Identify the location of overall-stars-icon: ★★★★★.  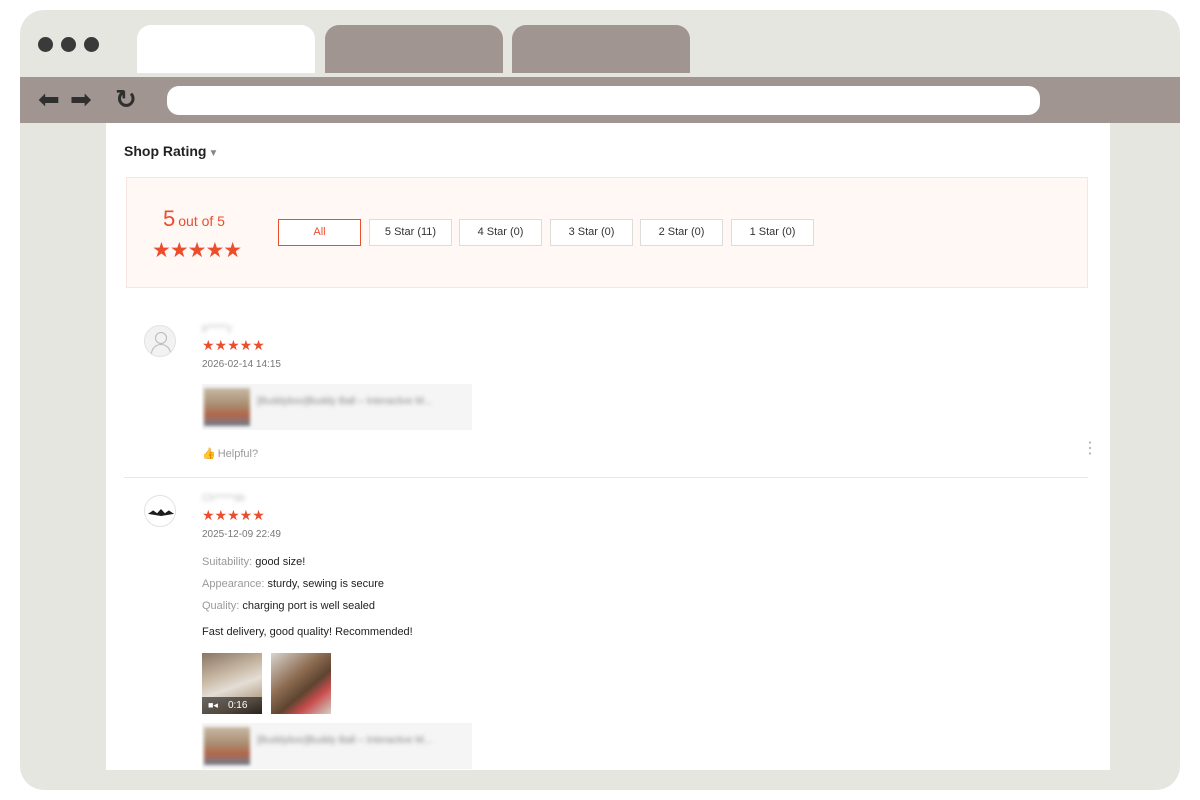
(197, 250).